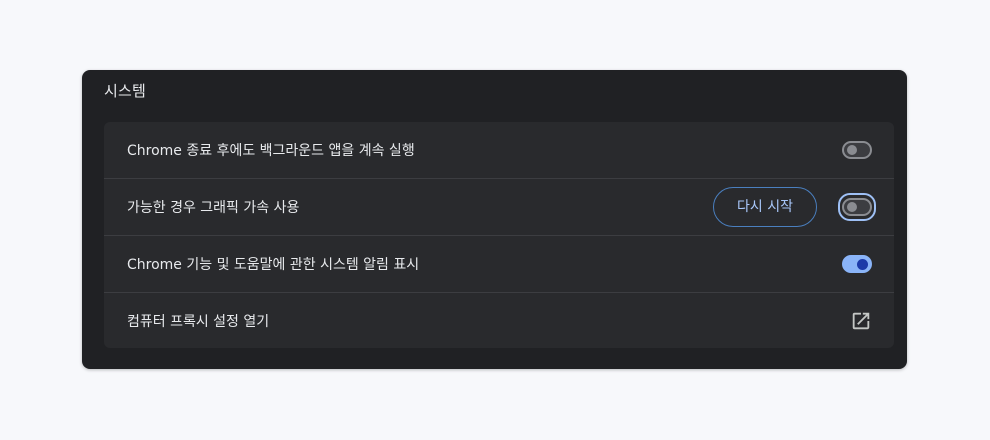 The width and height of the screenshot is (990, 440). Describe the element at coordinates (499, 263) in the screenshot. I see `setting-row-system-notifications: Chrome 기능 및 도움말에 관한 시스템 알림 표시` at that location.